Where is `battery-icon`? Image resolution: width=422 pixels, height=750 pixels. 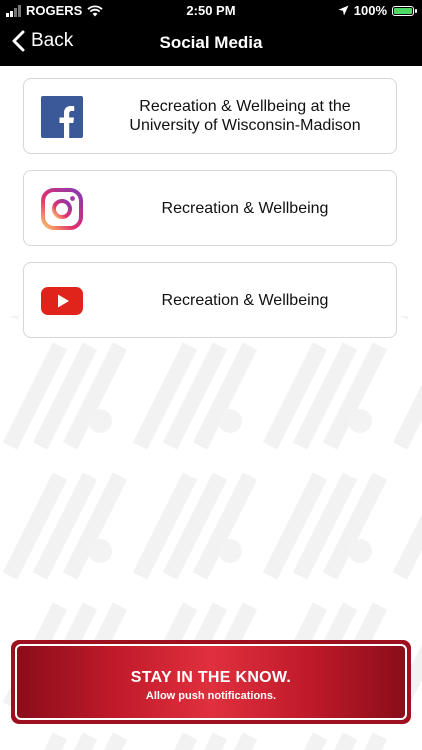
battery-icon is located at coordinates (404, 10).